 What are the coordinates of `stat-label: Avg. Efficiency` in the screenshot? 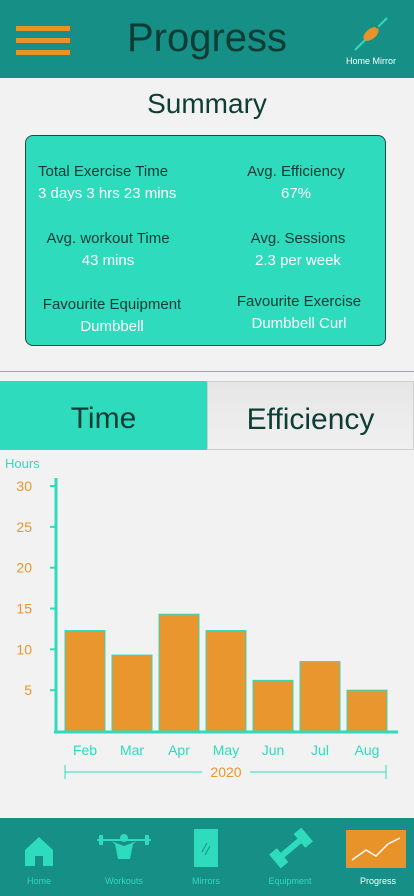 It's located at (296, 171).